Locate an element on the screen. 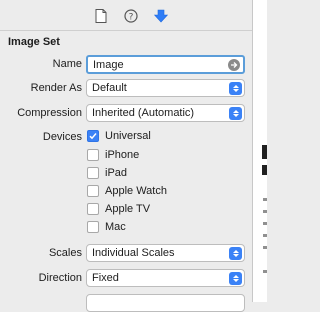 Image resolution: width=320 pixels, height=312 pixels. device-label: iPhone is located at coordinates (122, 155).